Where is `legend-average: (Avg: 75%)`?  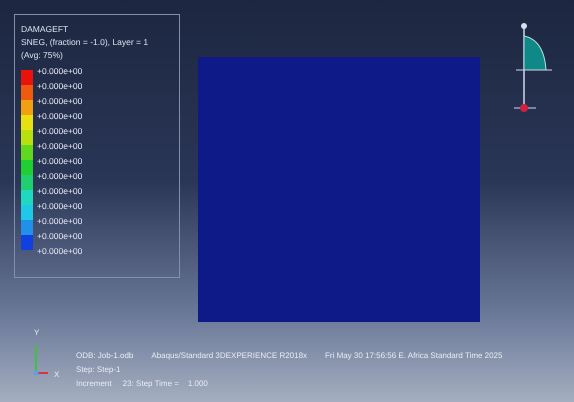 legend-average: (Avg: 75%) is located at coordinates (42, 55).